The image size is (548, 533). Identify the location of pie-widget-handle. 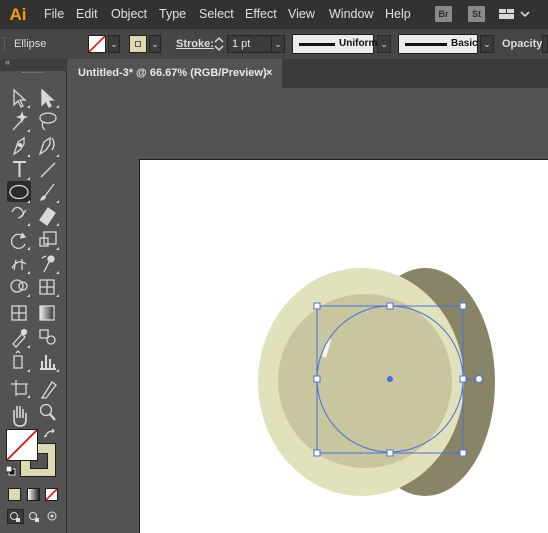
(479, 379).